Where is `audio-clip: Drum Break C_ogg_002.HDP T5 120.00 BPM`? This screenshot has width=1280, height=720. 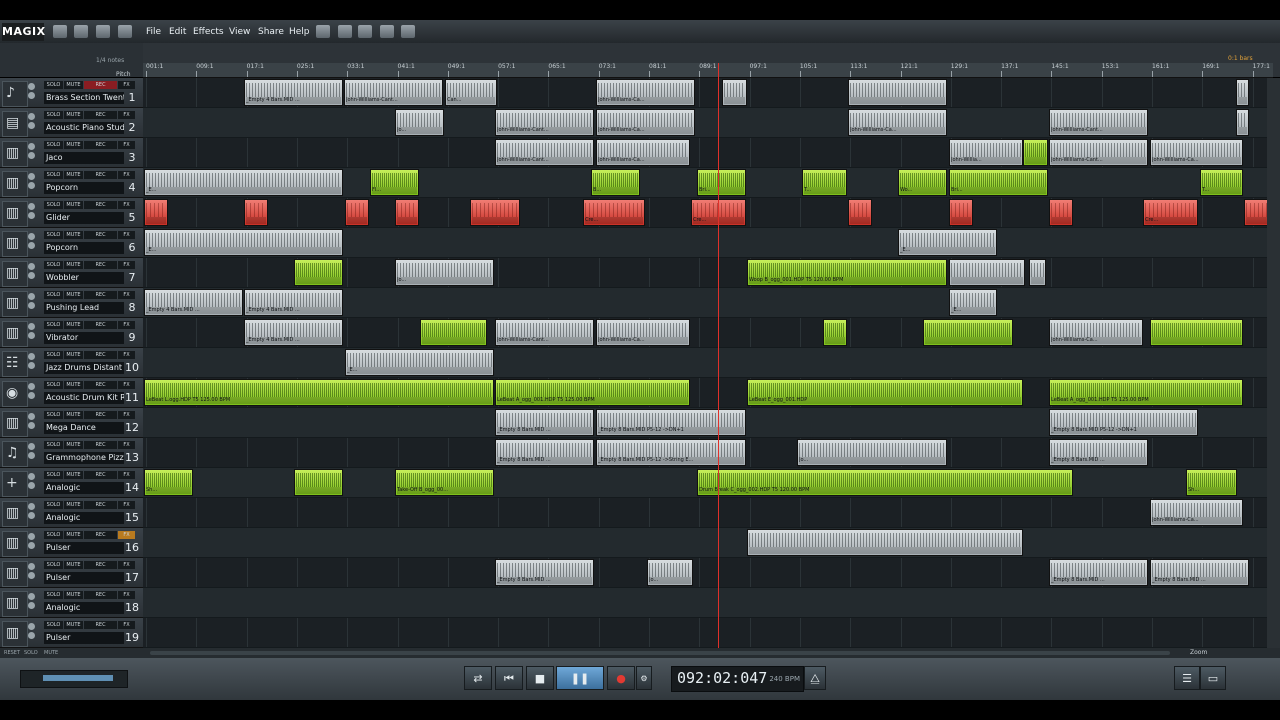
audio-clip: Drum Break C_ogg_002.HDP T5 120.00 BPM is located at coordinates (885, 482).